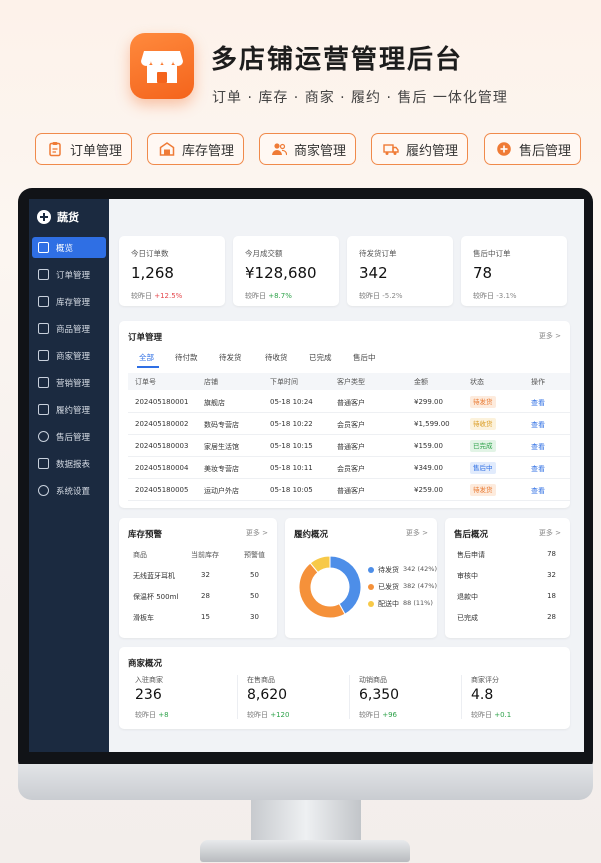 This screenshot has width=601, height=863. What do you see at coordinates (186, 357) in the screenshot?
I see `tab-pending-payment: 待付款` at bounding box center [186, 357].